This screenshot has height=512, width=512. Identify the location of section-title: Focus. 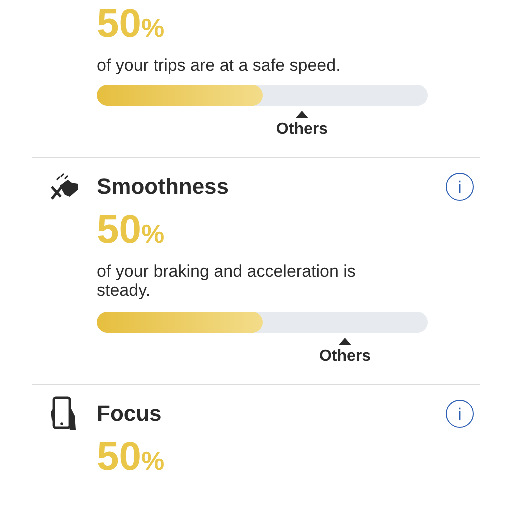
(130, 414).